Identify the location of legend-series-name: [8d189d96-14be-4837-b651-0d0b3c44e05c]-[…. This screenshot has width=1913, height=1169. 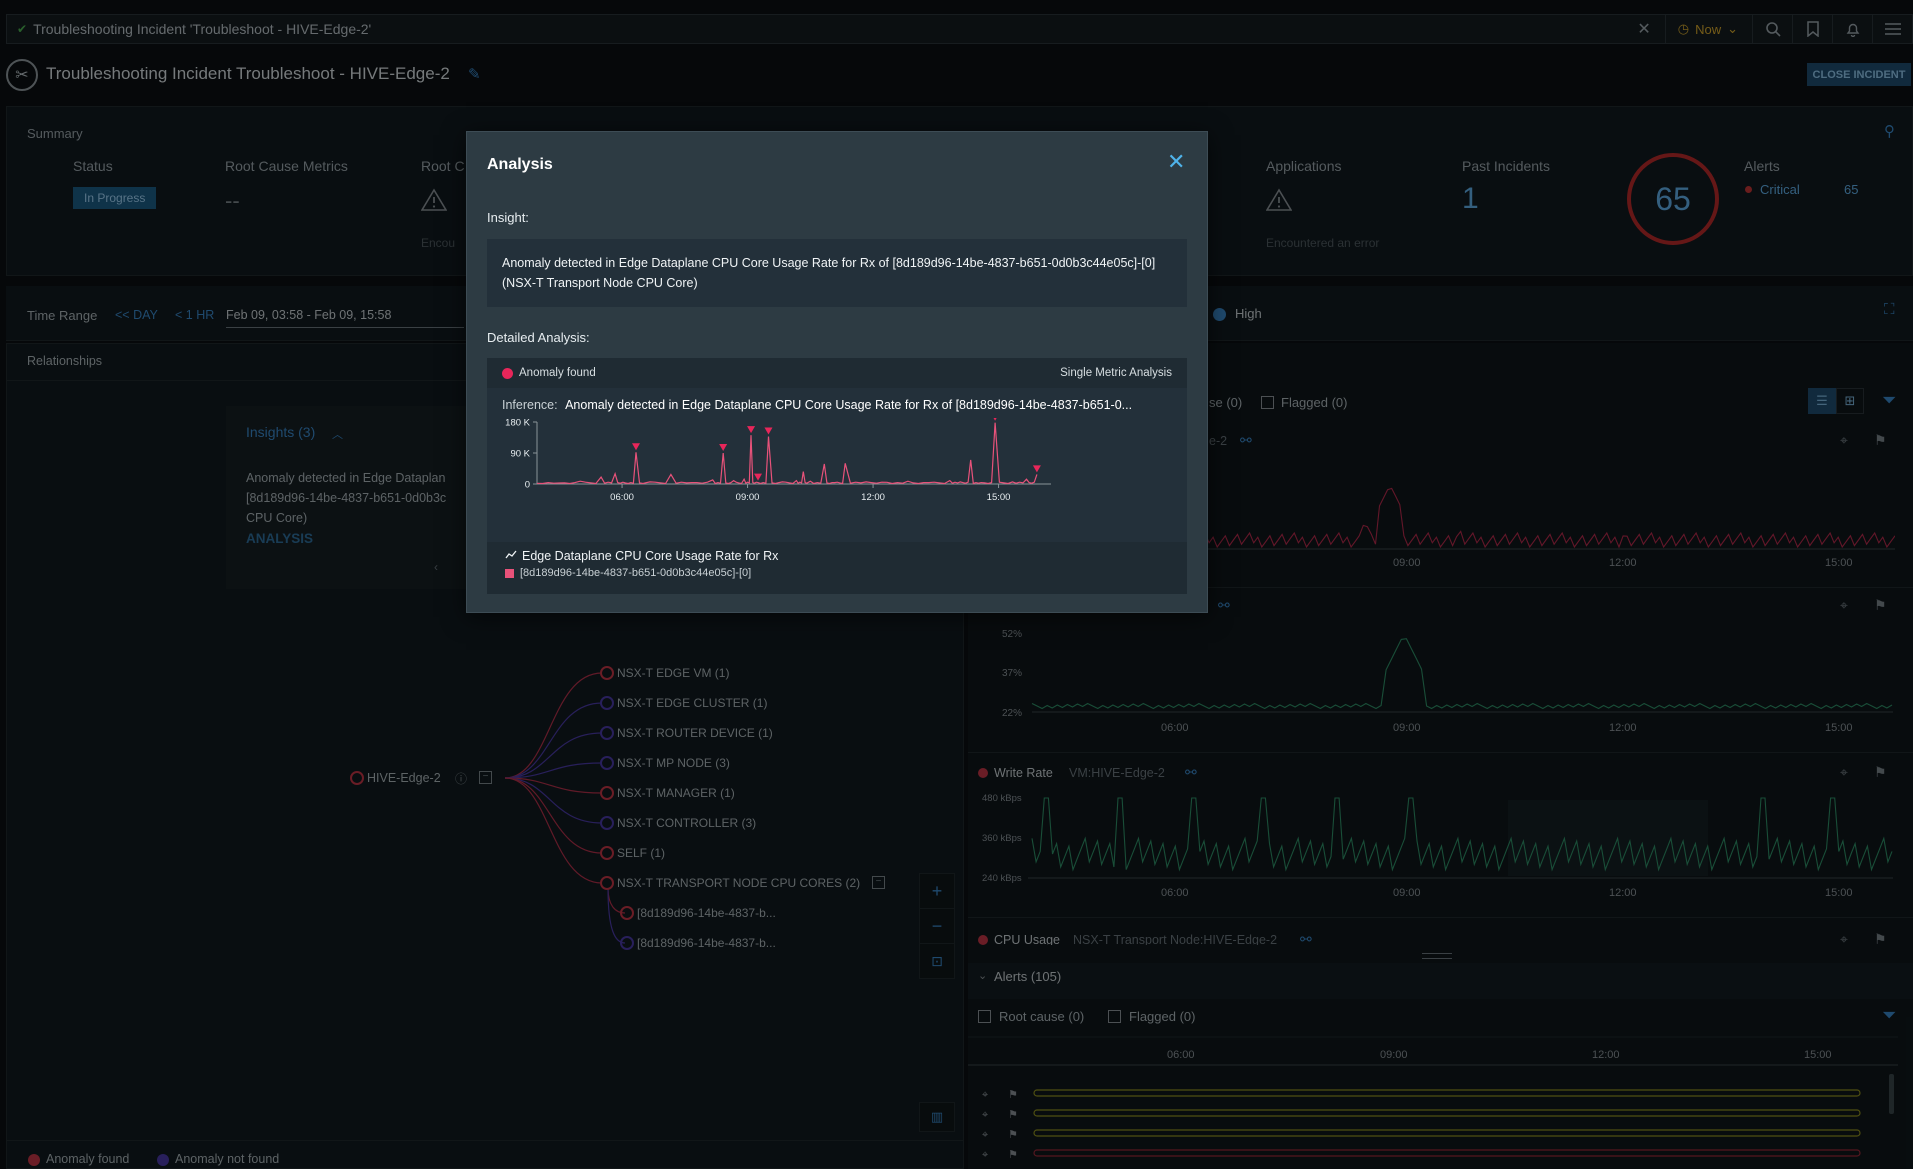
(636, 573).